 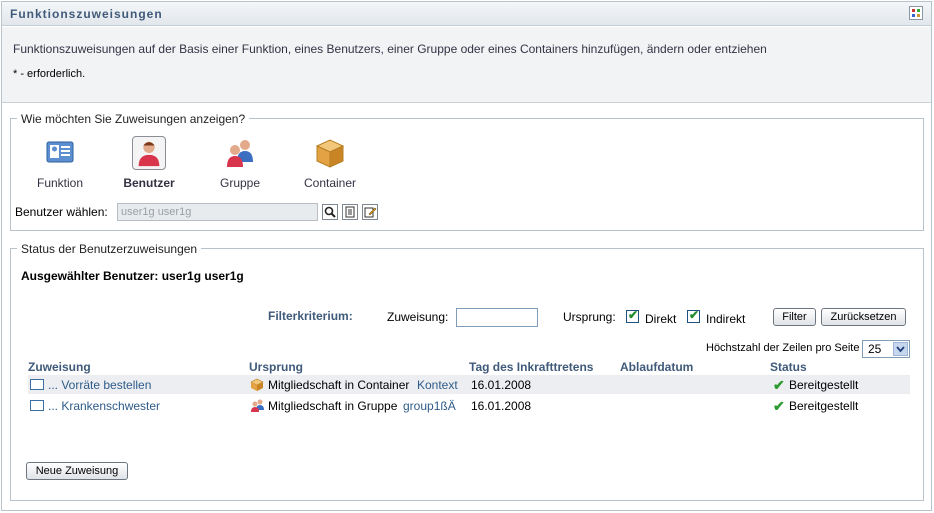 What do you see at coordinates (276, 367) in the screenshot?
I see `column-header-ursprung: Ursprung` at bounding box center [276, 367].